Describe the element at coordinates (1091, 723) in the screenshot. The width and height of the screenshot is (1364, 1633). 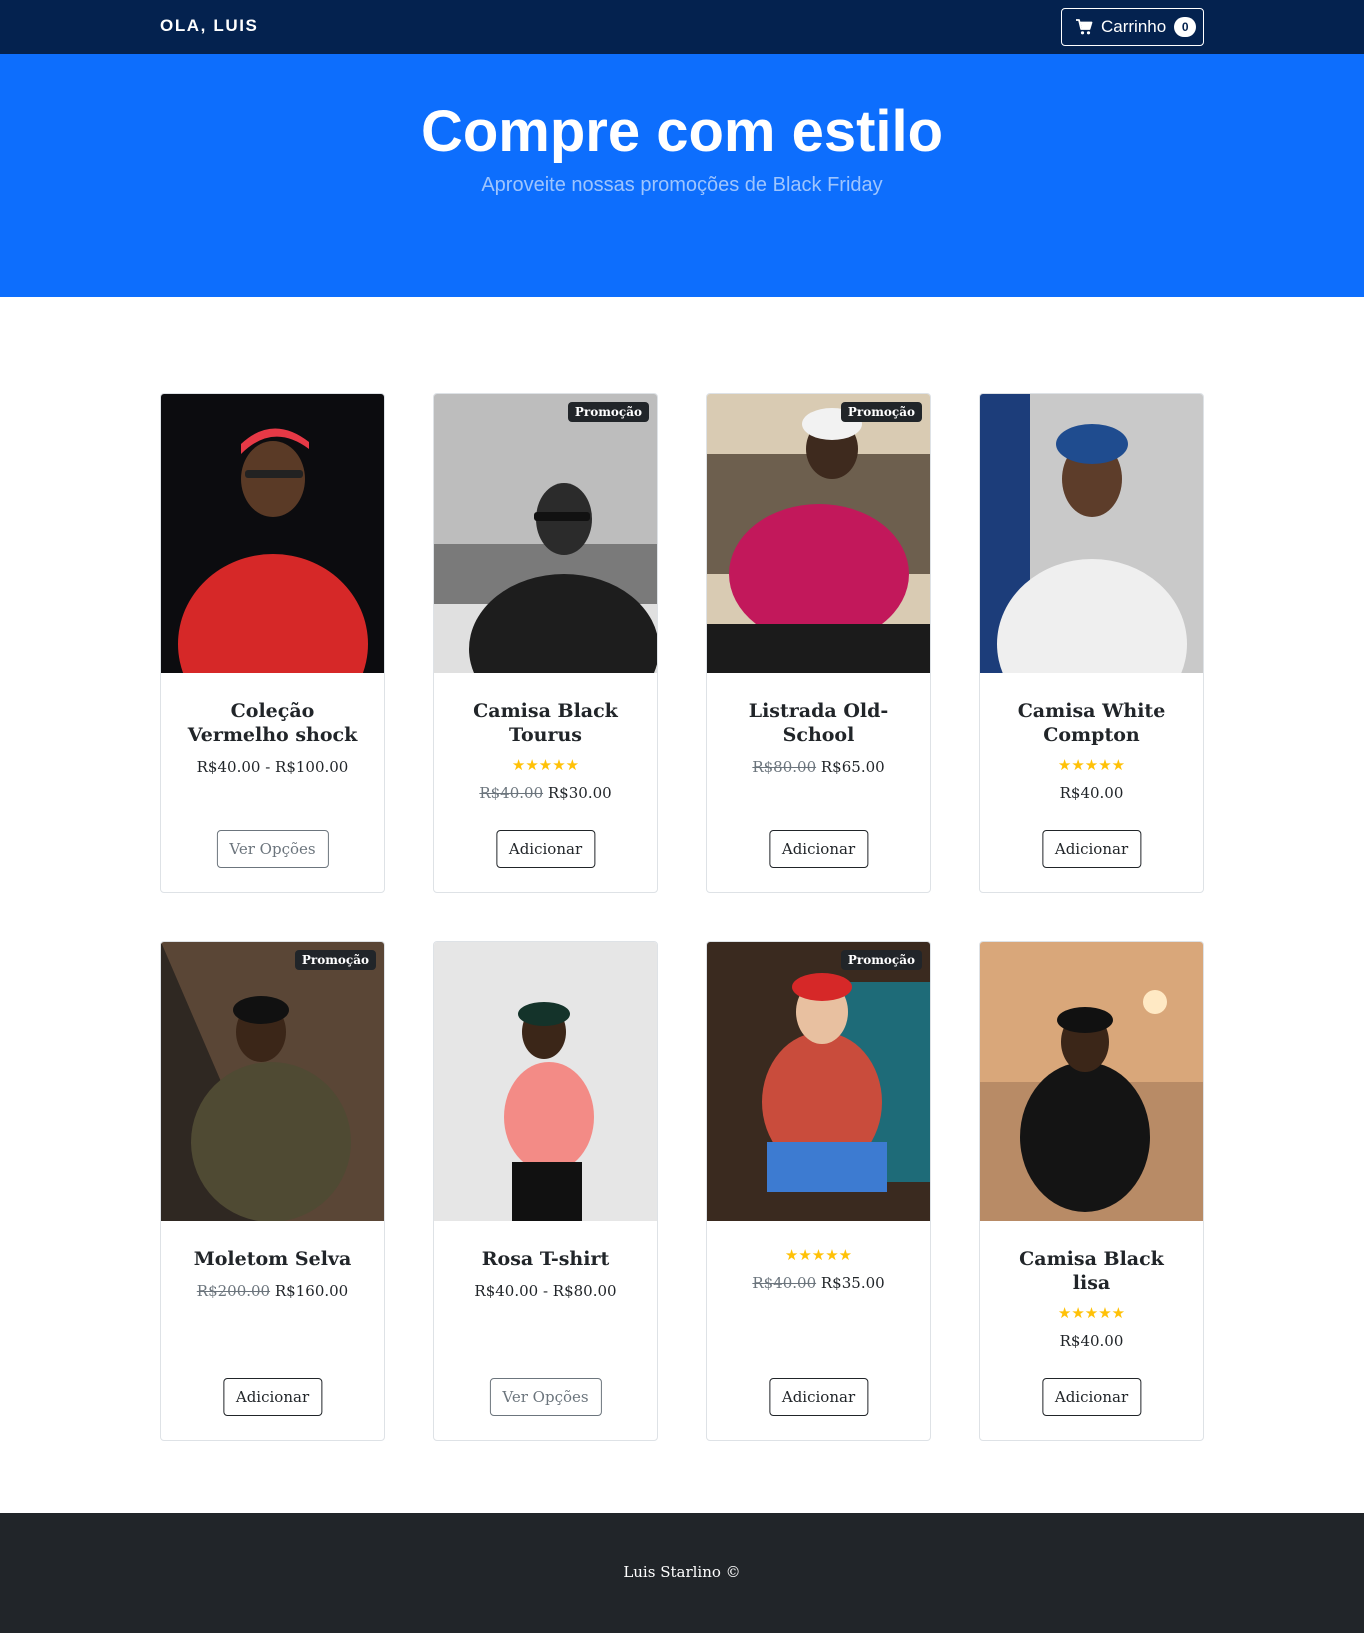
I see `product-title: Camisa White Compton` at that location.